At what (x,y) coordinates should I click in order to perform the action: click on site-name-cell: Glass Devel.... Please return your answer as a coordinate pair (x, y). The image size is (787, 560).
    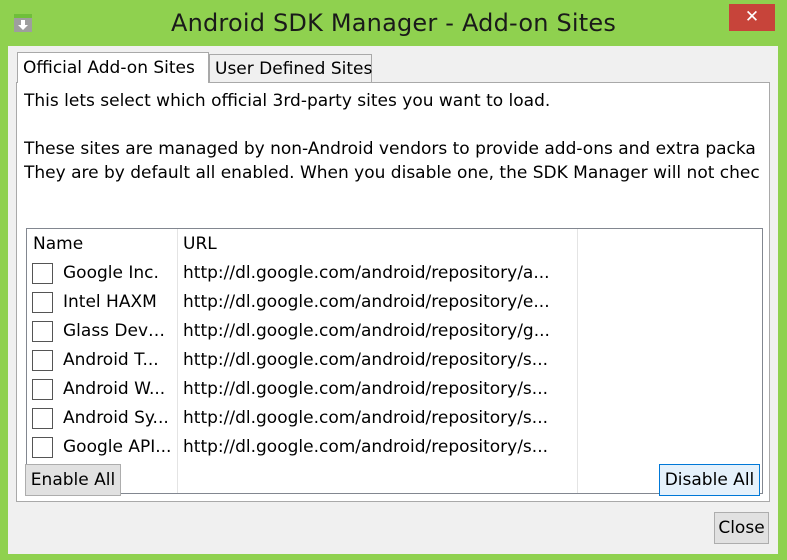
    Looking at the image, I should click on (118, 331).